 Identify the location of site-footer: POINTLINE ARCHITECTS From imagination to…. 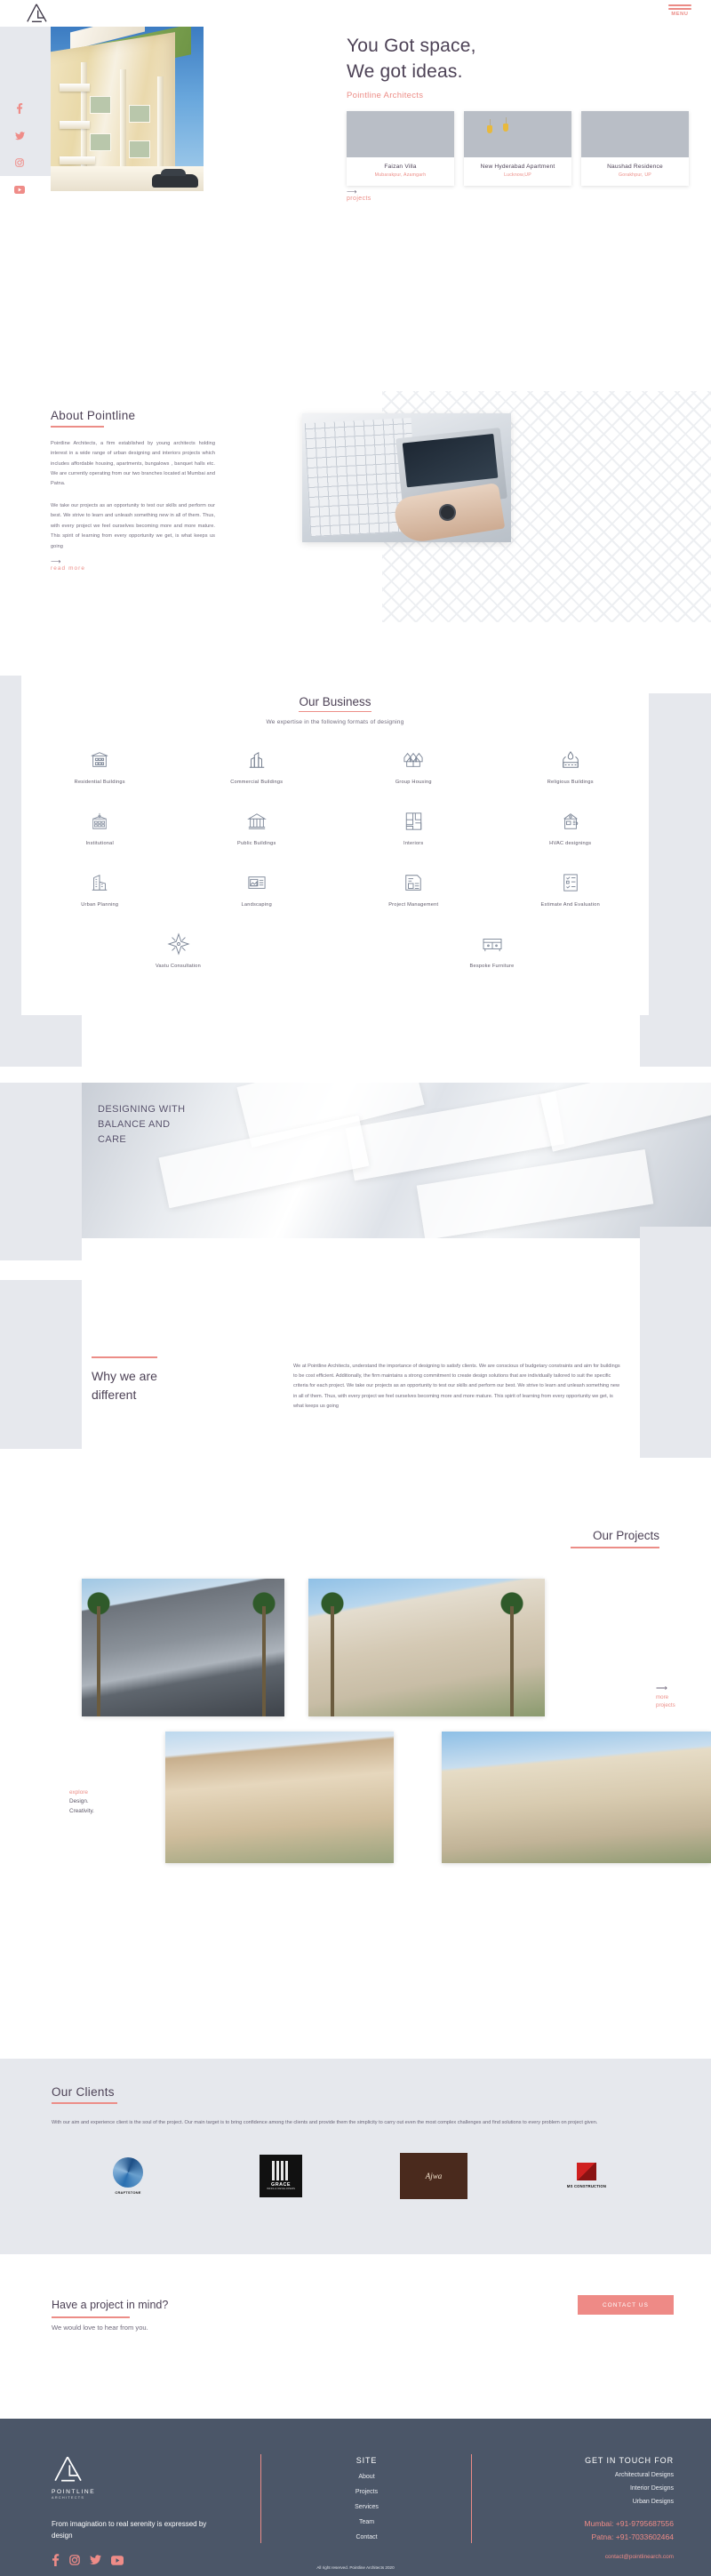
(355, 2497).